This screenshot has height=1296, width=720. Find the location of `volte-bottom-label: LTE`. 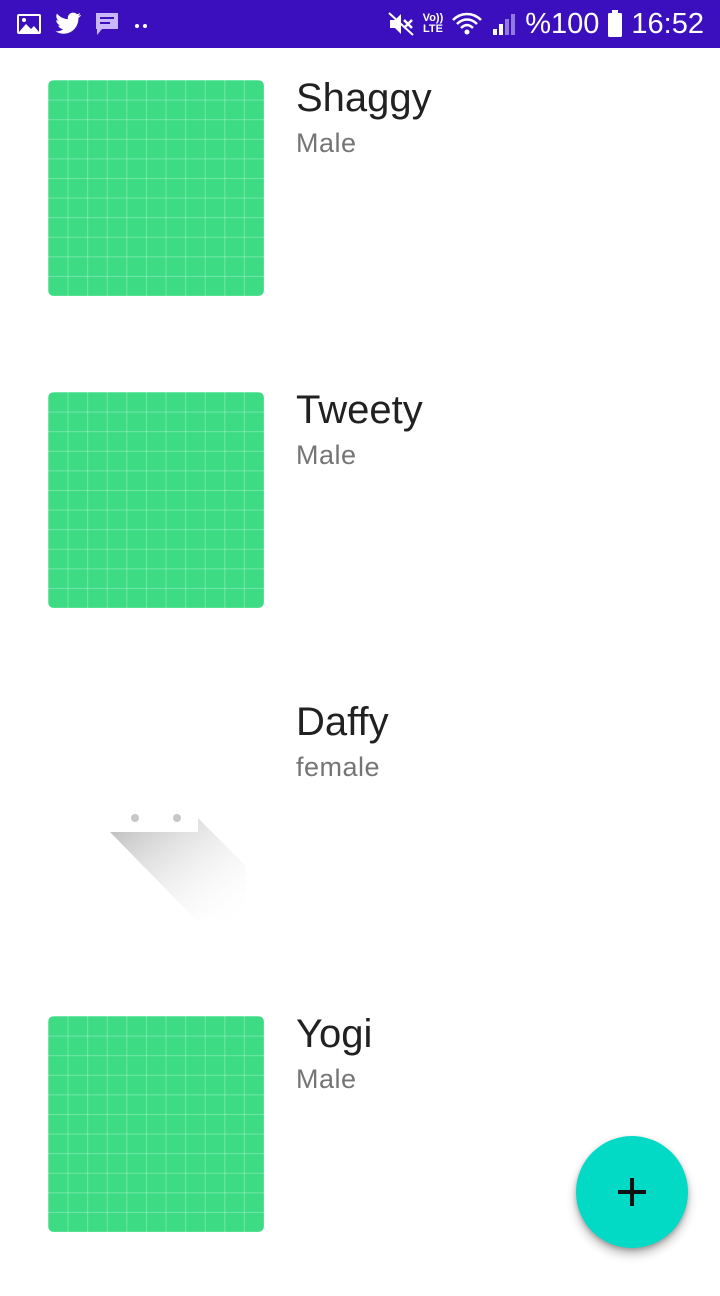

volte-bottom-label: LTE is located at coordinates (432, 29).